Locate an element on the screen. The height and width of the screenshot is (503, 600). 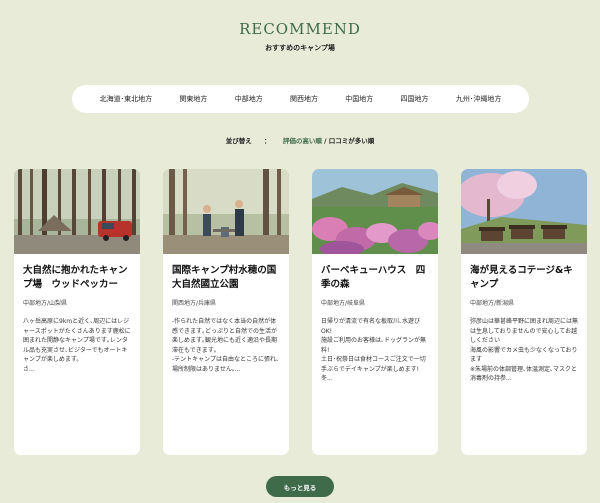
region-tab-hokkaido-tohoku: 北海道･東北地方 is located at coordinates (126, 99).